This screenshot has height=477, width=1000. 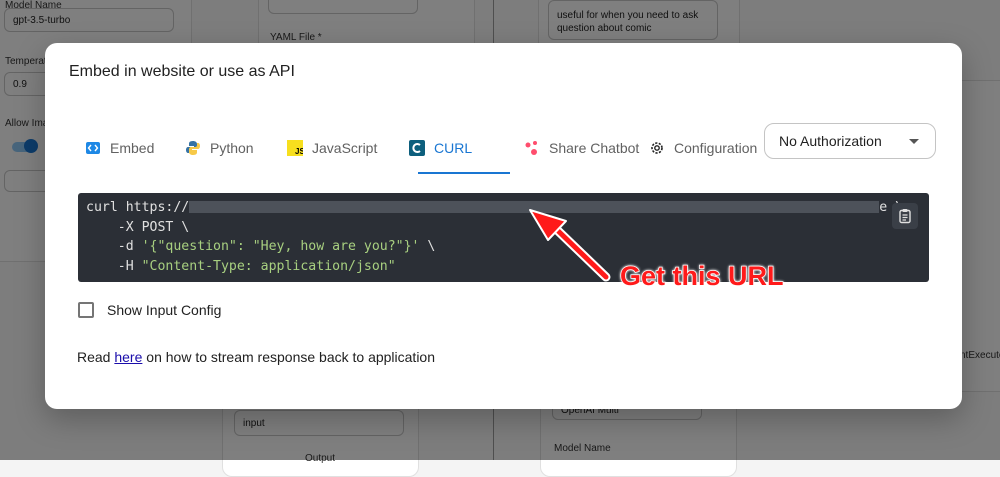 What do you see at coordinates (594, 147) in the screenshot?
I see `tab-share-chatbot-label: Share Chatbot` at bounding box center [594, 147].